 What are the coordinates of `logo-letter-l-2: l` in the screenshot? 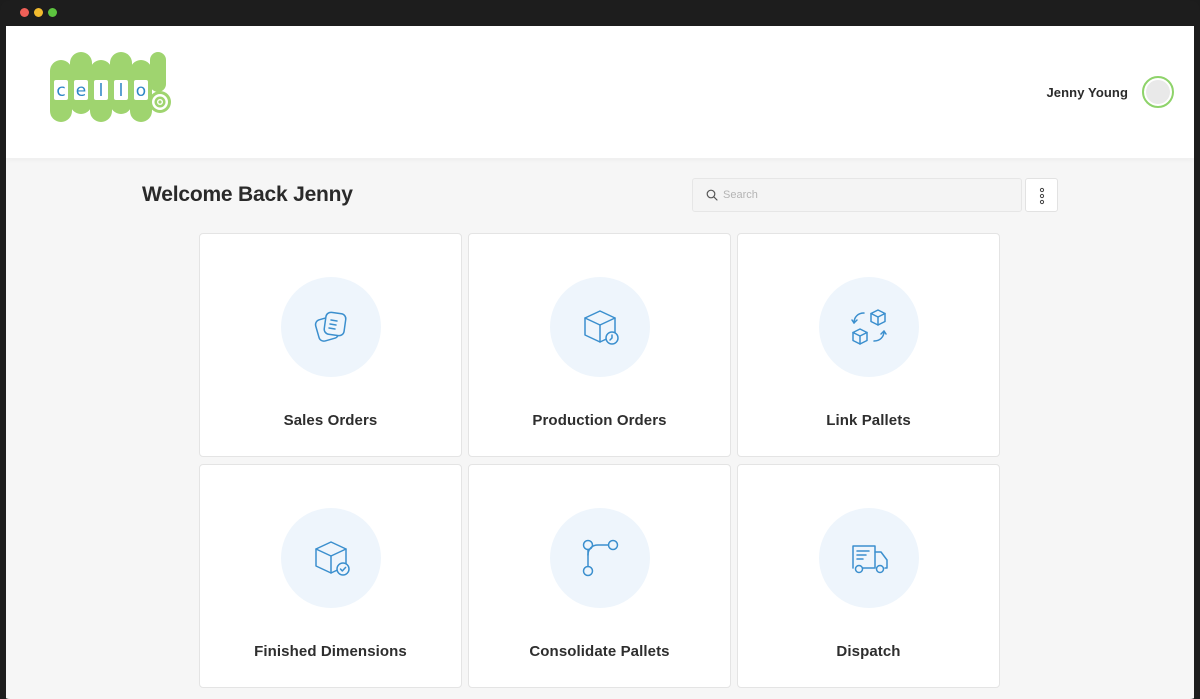 It's located at (121, 91).